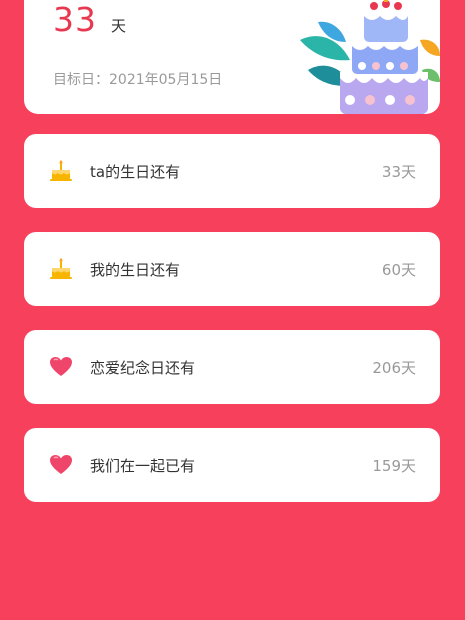 This screenshot has height=620, width=465. Describe the element at coordinates (232, 367) in the screenshot. I see `list-item: 恋爱纪念日还有 206天` at that location.